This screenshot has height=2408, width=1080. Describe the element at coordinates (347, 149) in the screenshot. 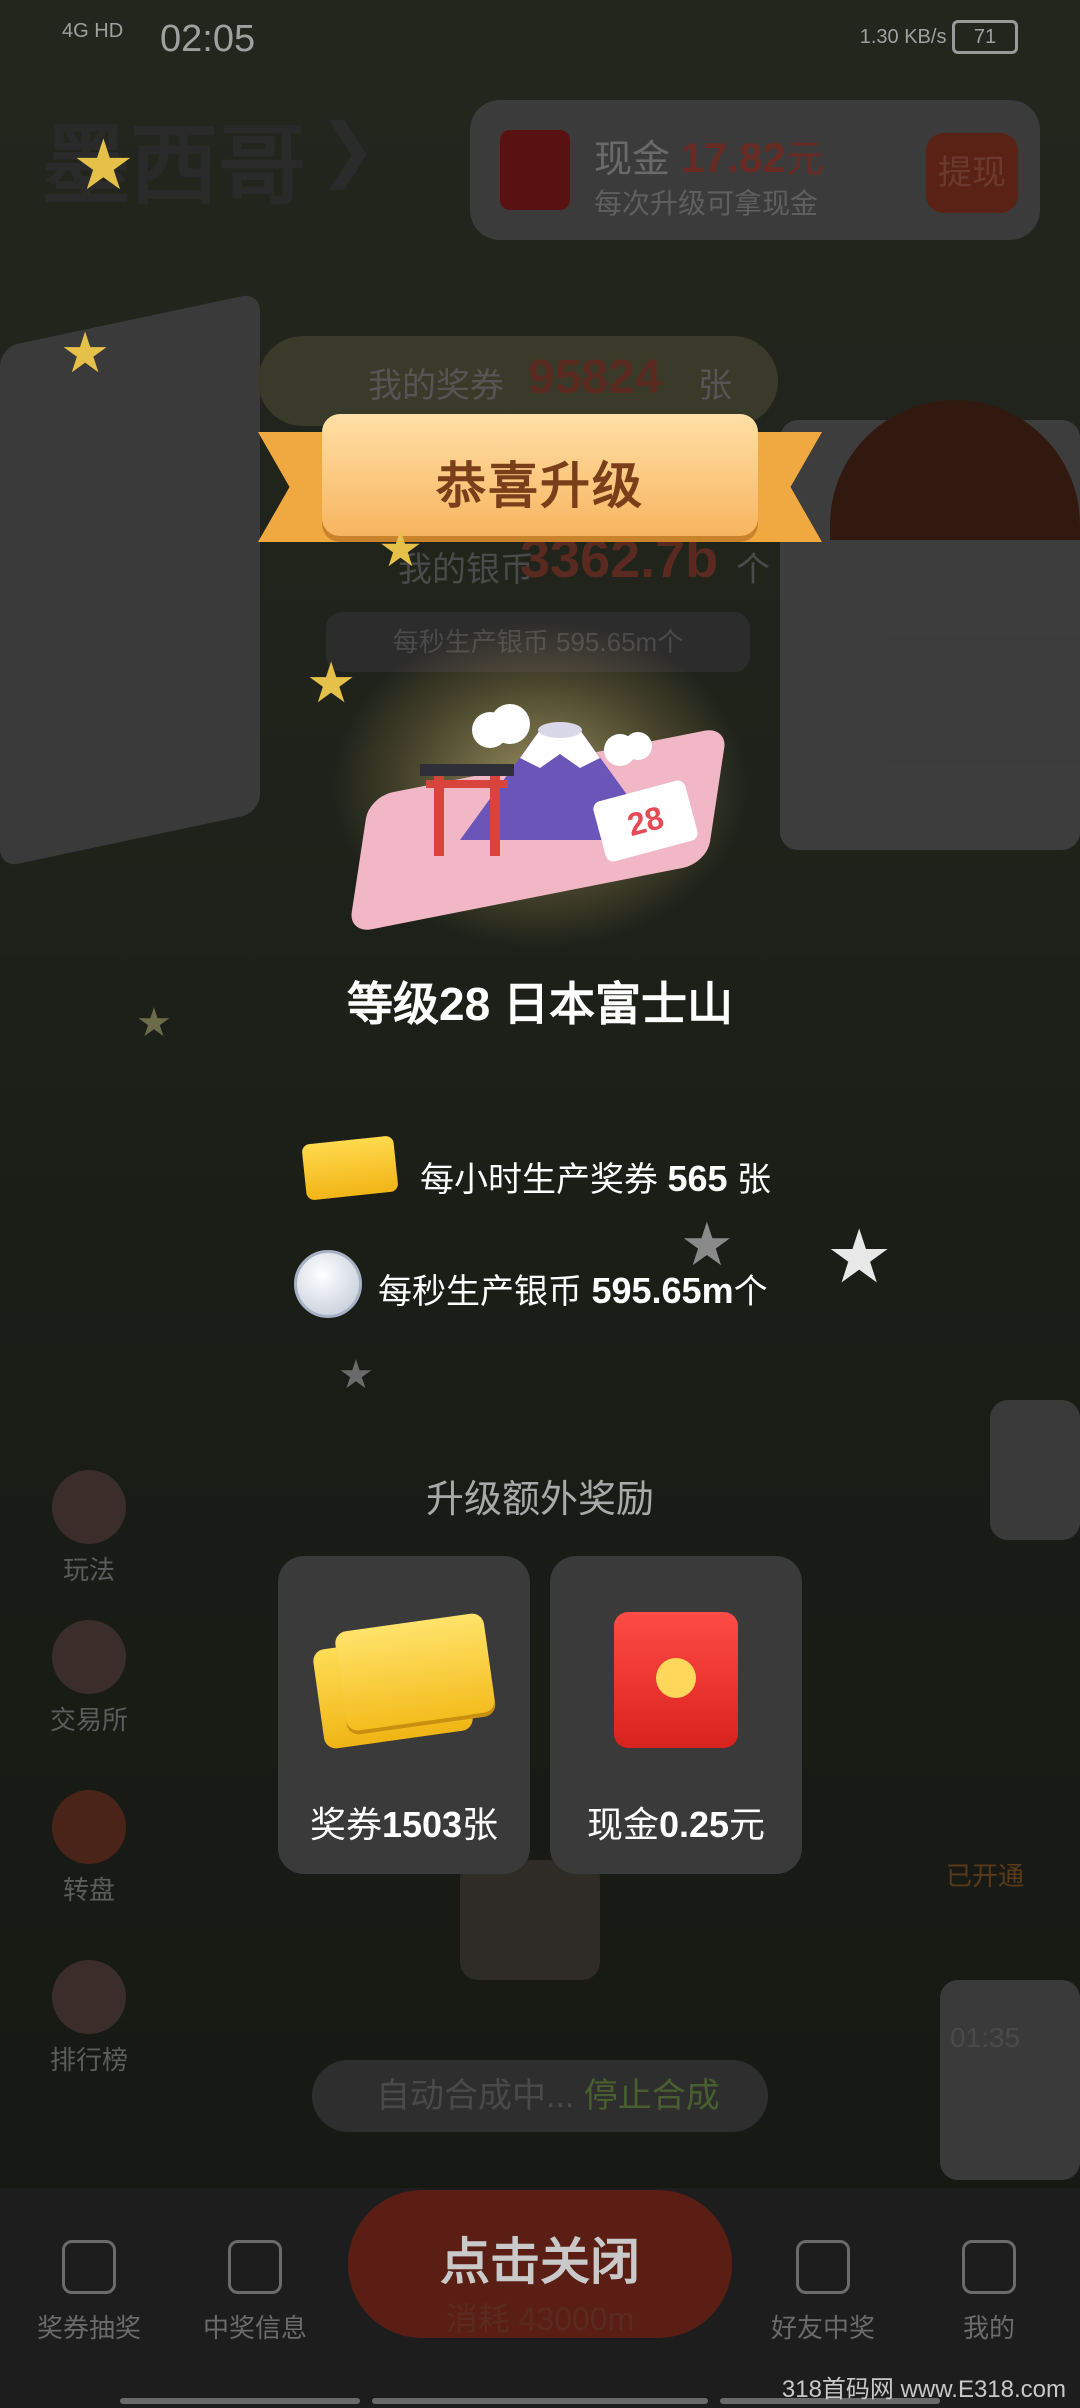

I see `chevron-right-icon: ❯` at that location.